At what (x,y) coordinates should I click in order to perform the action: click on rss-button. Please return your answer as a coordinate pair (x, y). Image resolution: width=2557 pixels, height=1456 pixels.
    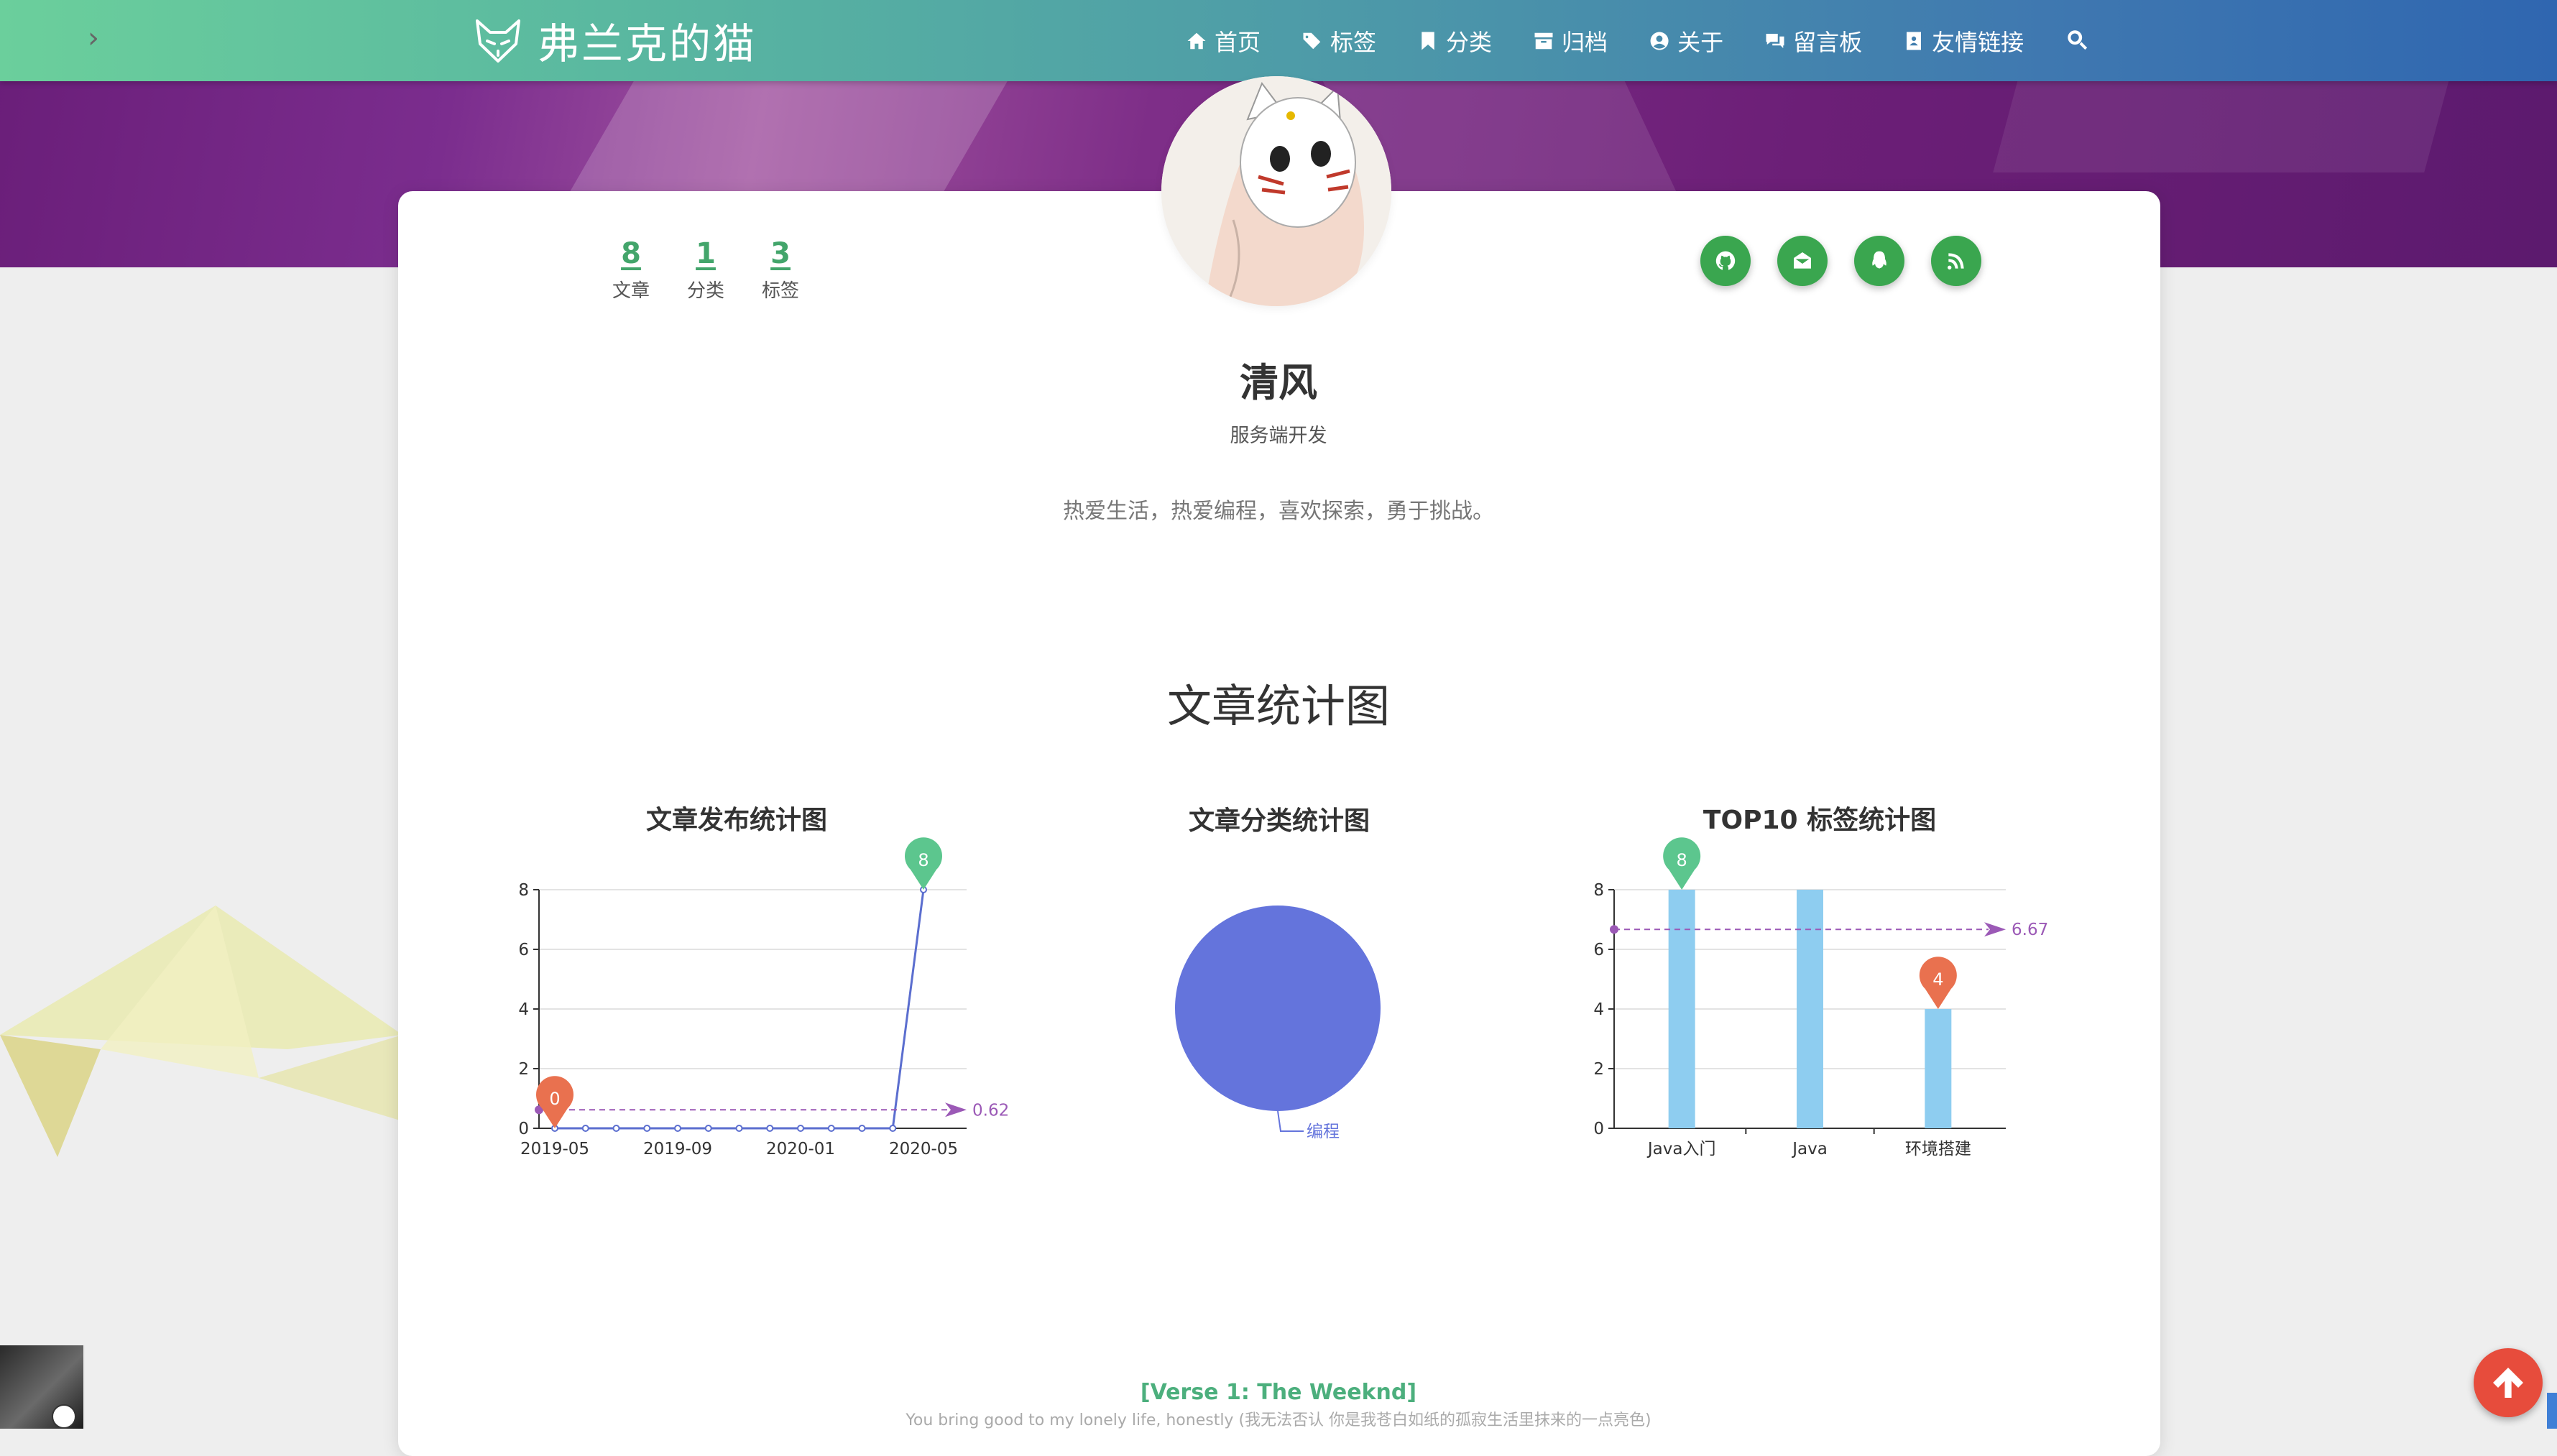
    Looking at the image, I should click on (1956, 261).